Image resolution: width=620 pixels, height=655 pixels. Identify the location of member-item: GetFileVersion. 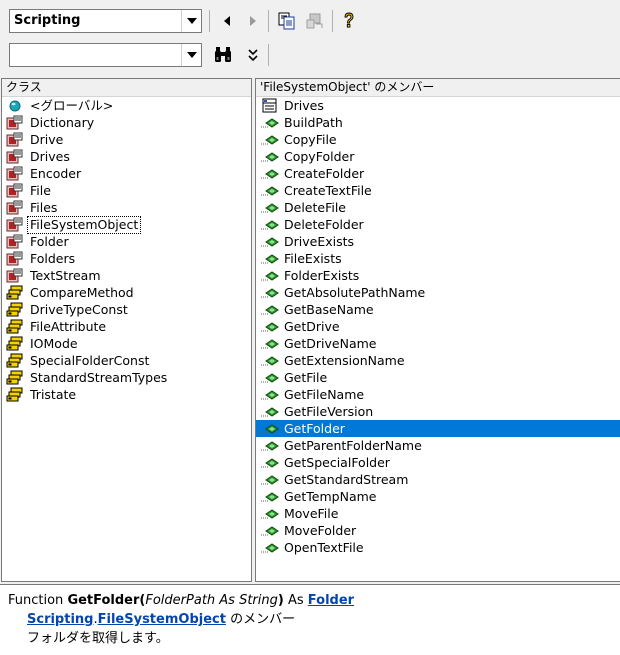
(438, 411).